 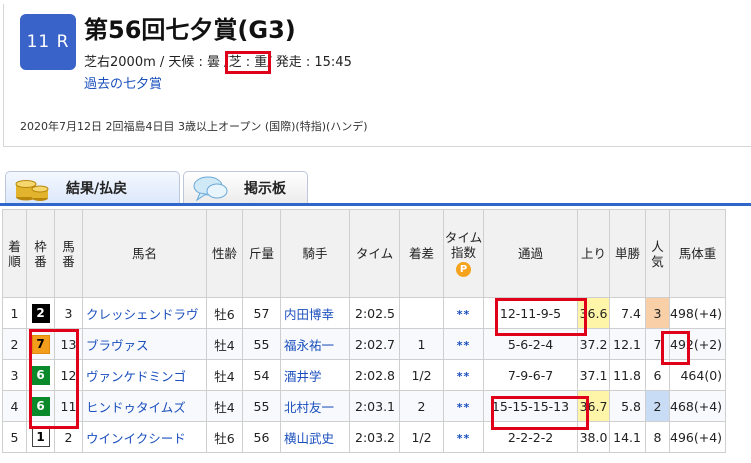 What do you see at coordinates (463, 269) in the screenshot?
I see `premium-badge-icon: P` at bounding box center [463, 269].